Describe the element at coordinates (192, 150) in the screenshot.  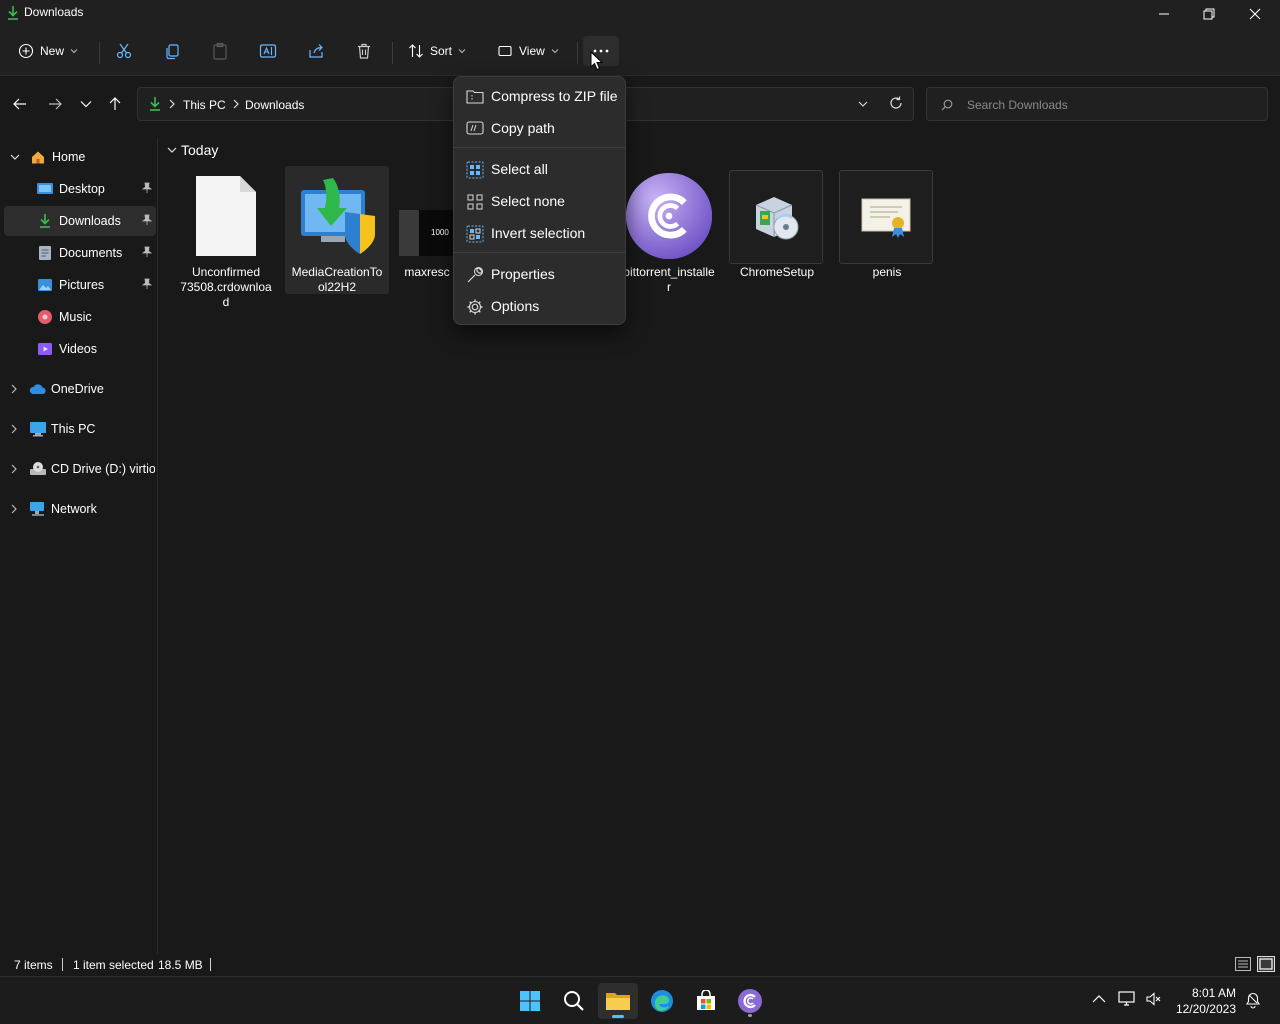
I see `group-header-today: Today` at that location.